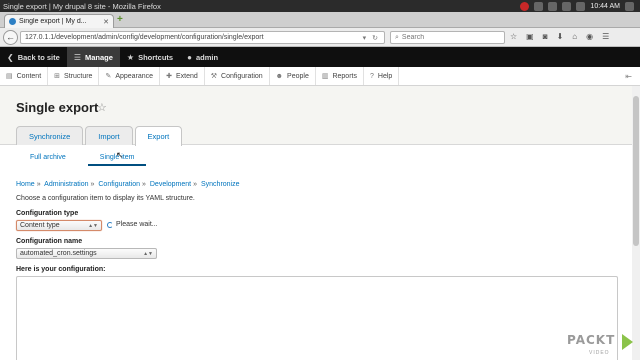 Image resolution: width=640 pixels, height=360 pixels. I want to click on new-tab-icon: +, so click(120, 20).